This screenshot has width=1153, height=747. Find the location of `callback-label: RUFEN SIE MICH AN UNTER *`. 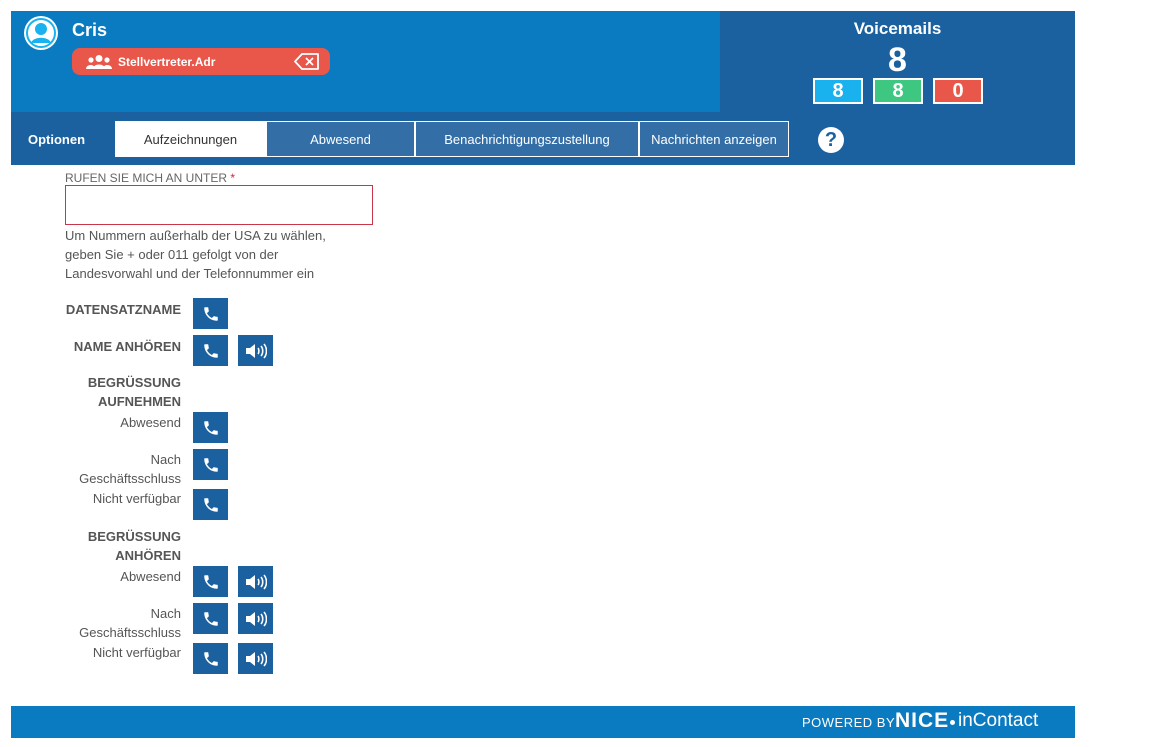

callback-label: RUFEN SIE MICH AN UNTER * is located at coordinates (150, 178).